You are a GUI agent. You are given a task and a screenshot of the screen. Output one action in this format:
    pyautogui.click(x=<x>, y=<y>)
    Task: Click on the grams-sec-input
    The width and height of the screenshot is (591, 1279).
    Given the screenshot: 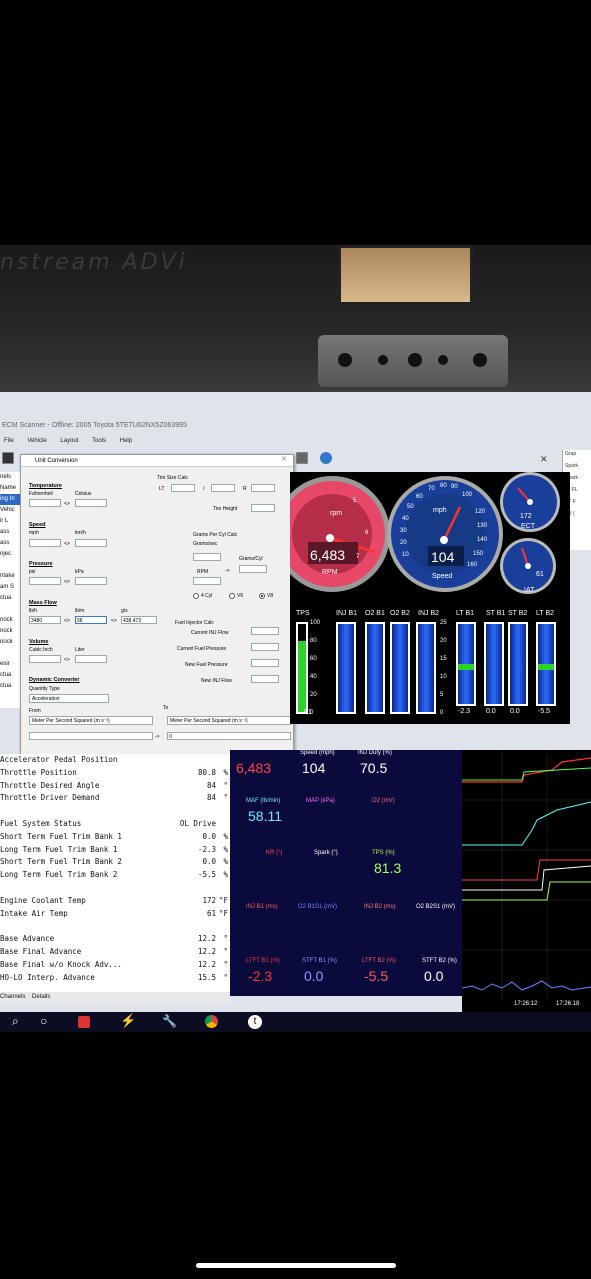 What is the action you would take?
    pyautogui.click(x=207, y=557)
    